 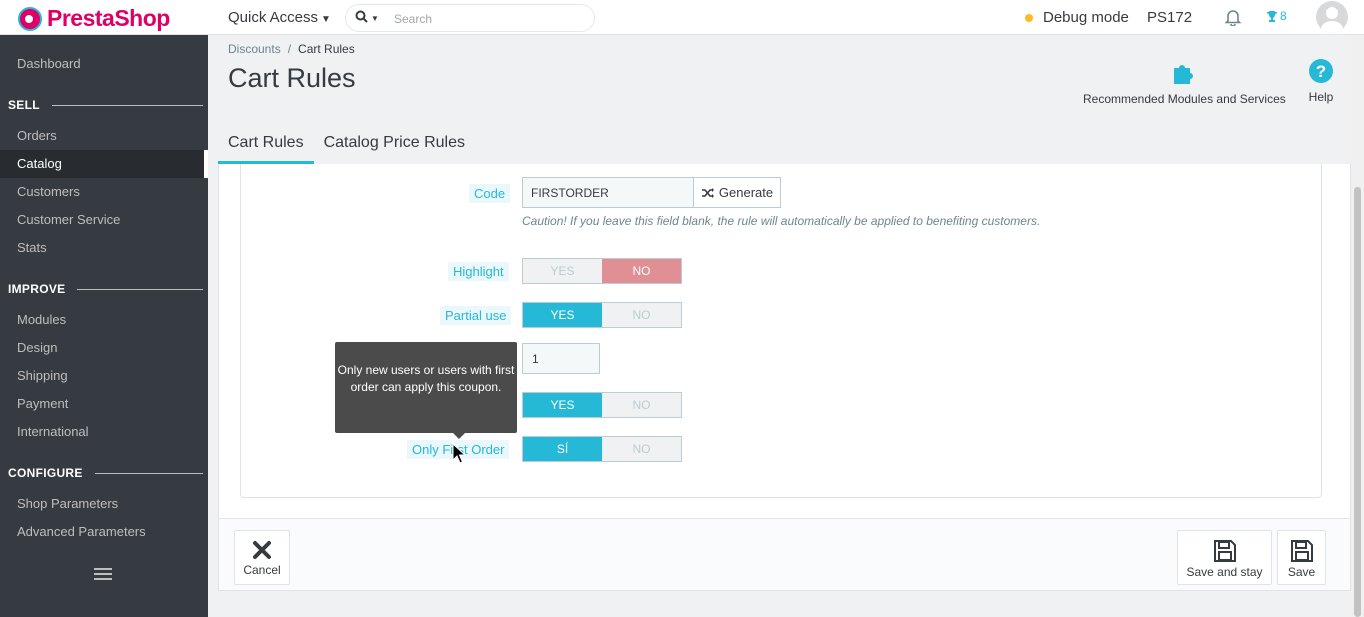 I want to click on sidebar-item-design: Design, so click(x=104, y=348).